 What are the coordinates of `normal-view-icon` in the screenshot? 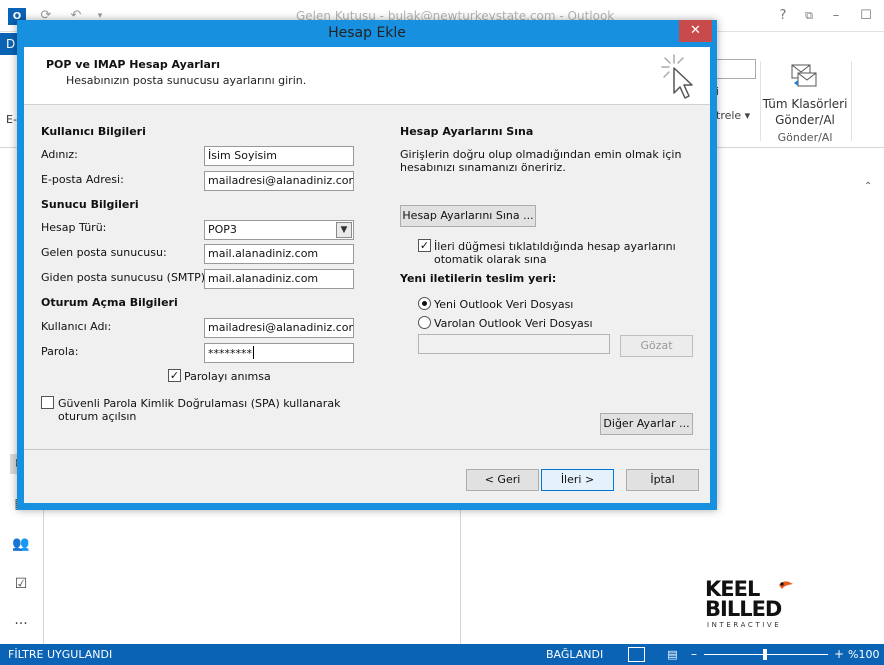 It's located at (636, 654).